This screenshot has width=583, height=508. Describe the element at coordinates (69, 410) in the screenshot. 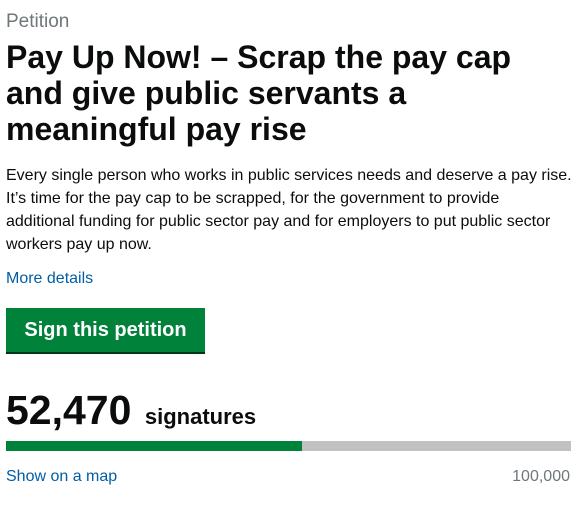

I see `signature-count: 52,470` at that location.